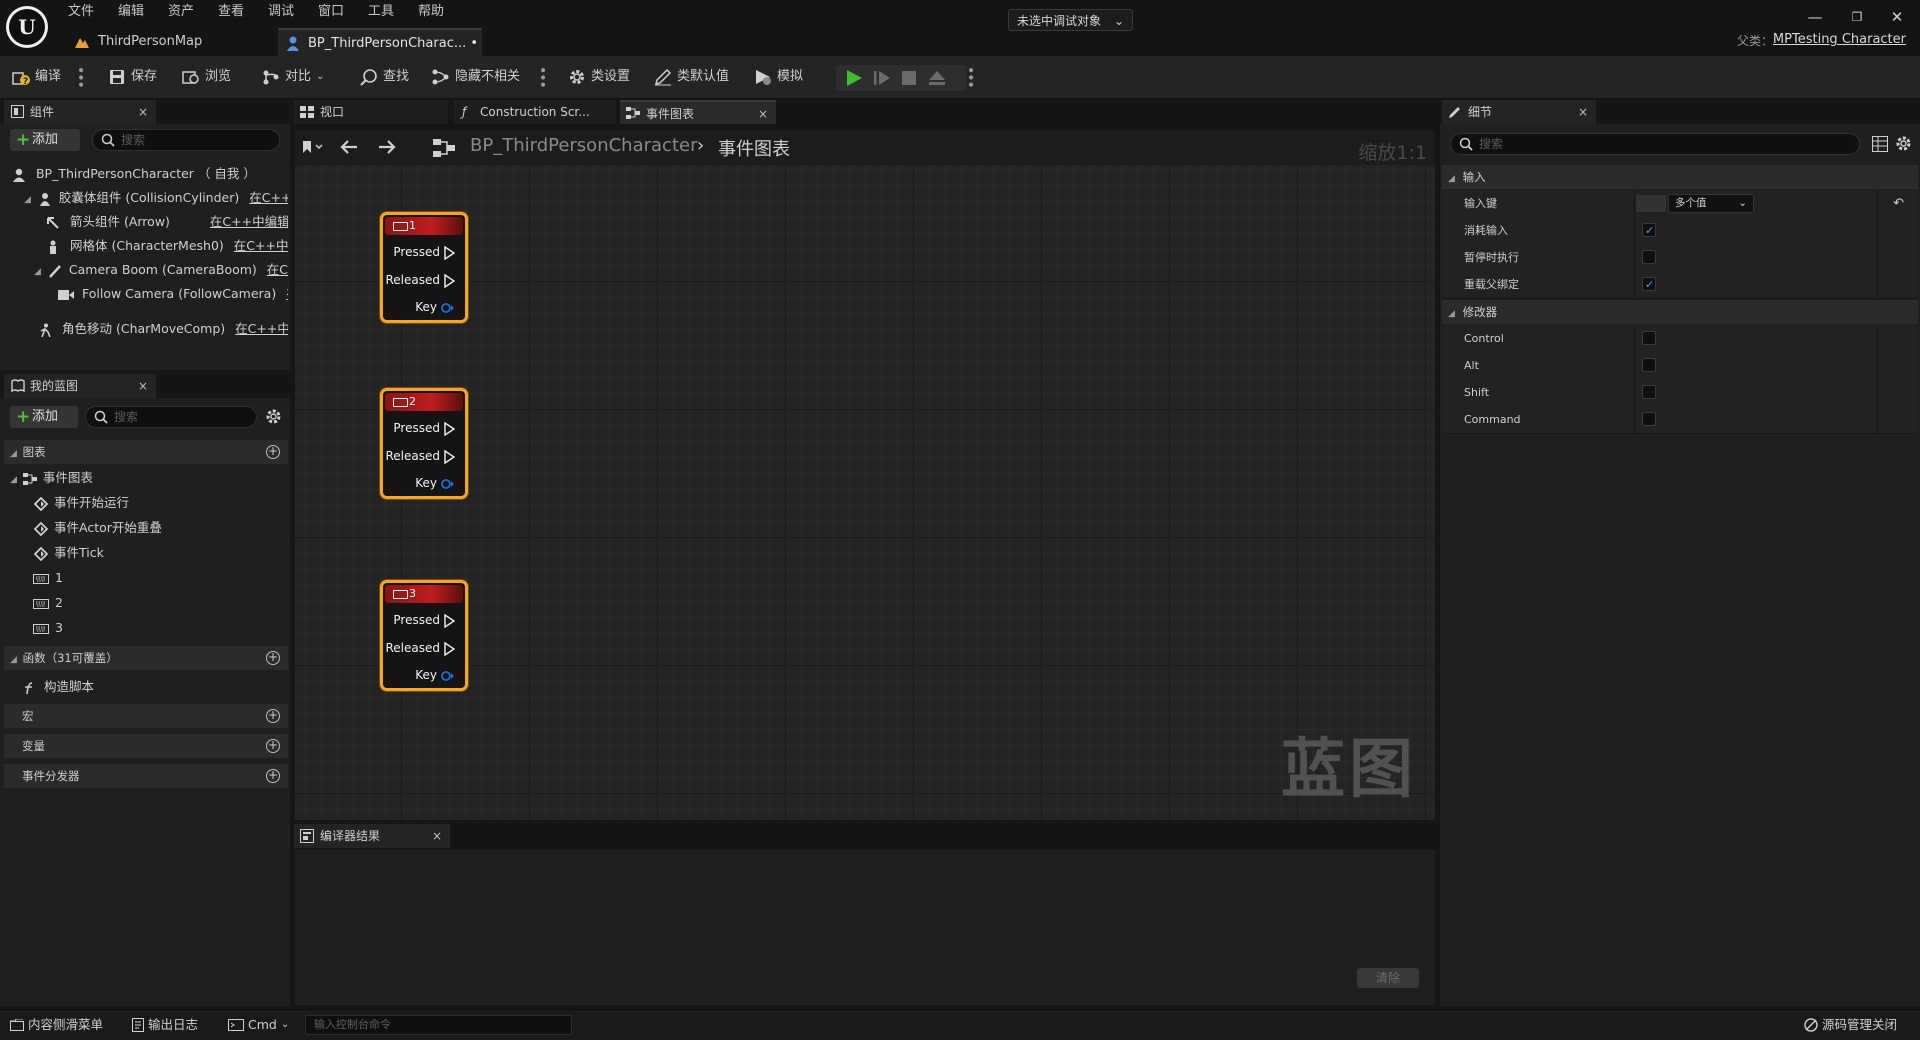  What do you see at coordinates (206, 77) in the screenshot?
I see `browse-button: 浏览` at bounding box center [206, 77].